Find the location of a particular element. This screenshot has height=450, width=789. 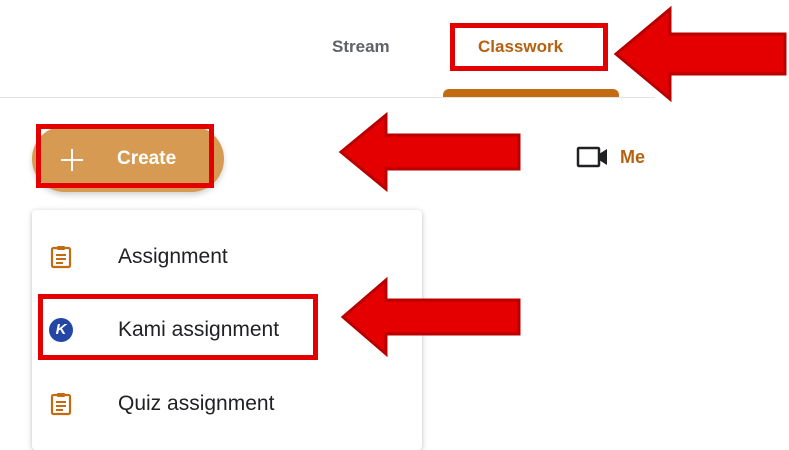

video-icon is located at coordinates (593, 157).